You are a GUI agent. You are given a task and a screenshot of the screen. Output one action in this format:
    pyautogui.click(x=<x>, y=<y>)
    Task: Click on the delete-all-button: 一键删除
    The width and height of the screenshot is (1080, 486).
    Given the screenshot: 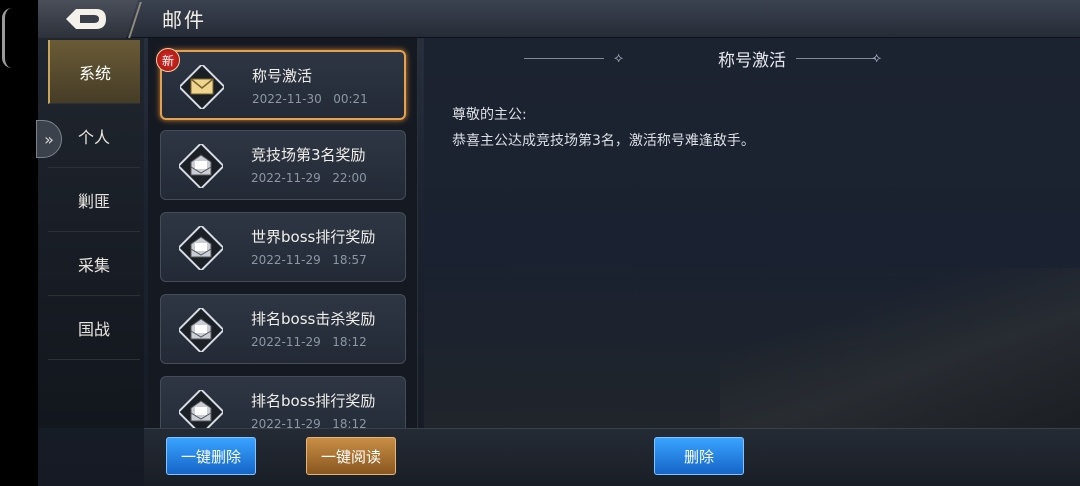 What is the action you would take?
    pyautogui.click(x=211, y=456)
    